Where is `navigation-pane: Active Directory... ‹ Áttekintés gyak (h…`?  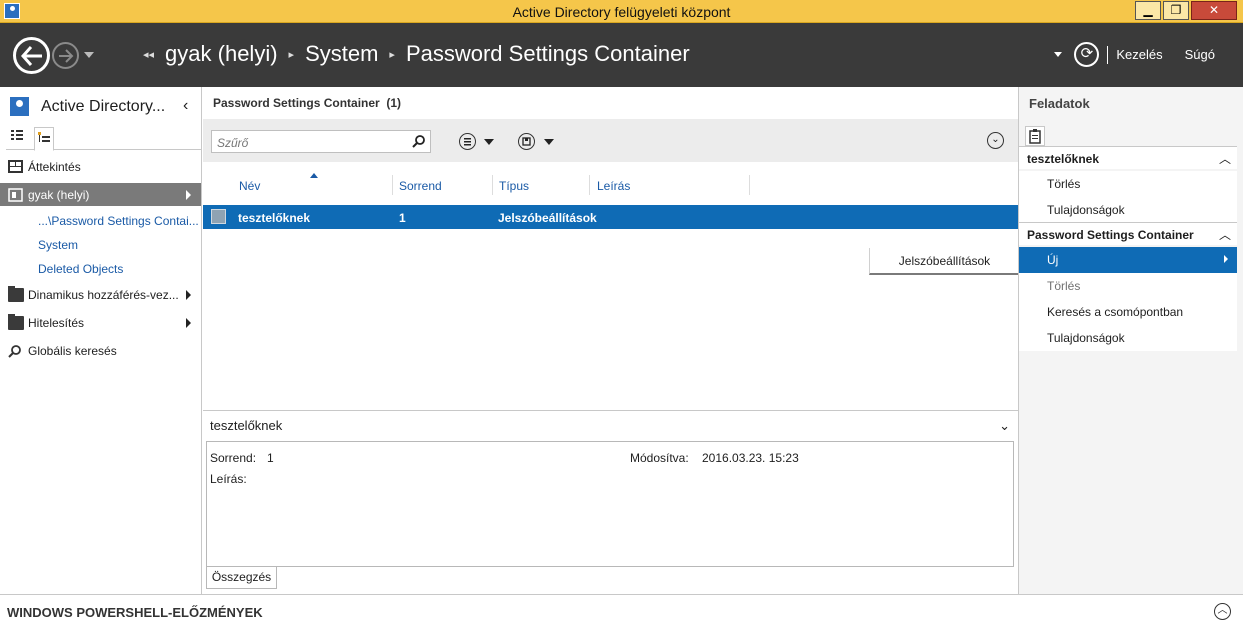
navigation-pane: Active Directory... ‹ Áttekintés gyak (h… is located at coordinates (101, 340).